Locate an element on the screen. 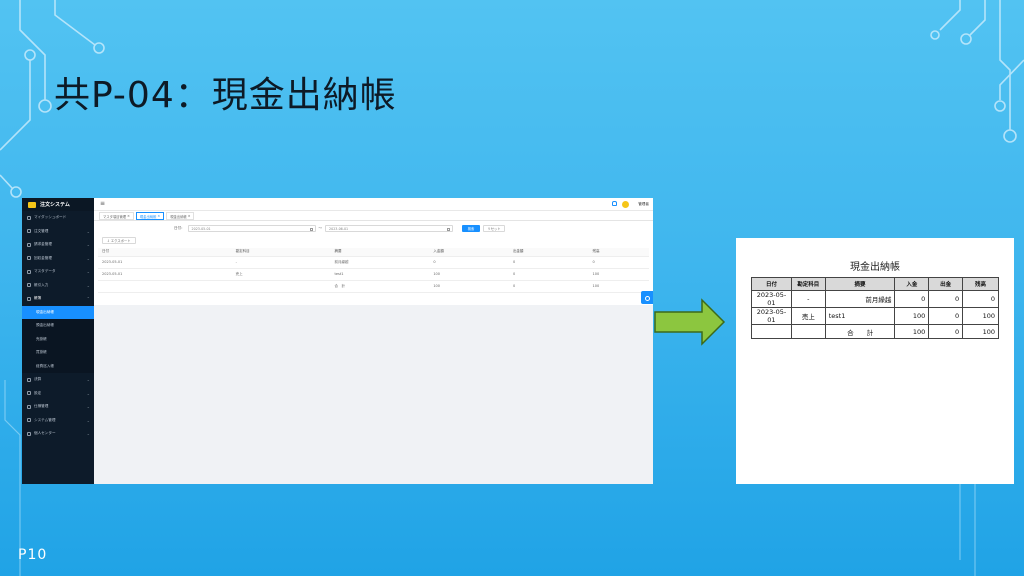 The height and width of the screenshot is (576, 1024). collect-icon is located at coordinates (29, 258).